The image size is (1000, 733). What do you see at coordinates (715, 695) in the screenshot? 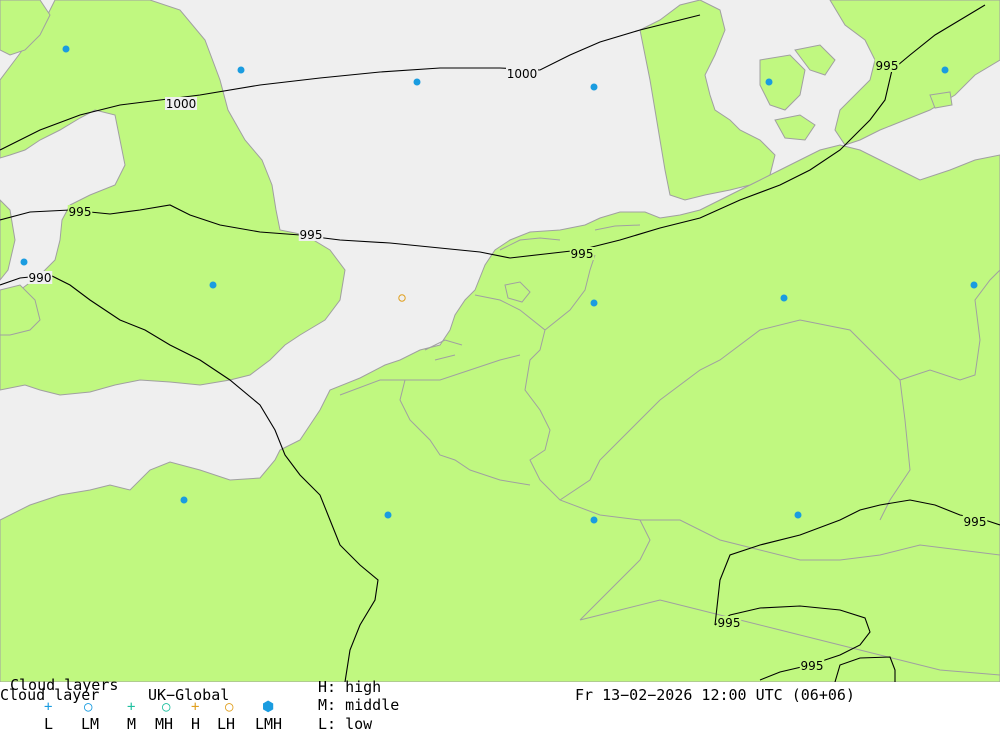
I see `valid-time: Fr 13−02−2026 12:00 UTC (06+06)` at bounding box center [715, 695].